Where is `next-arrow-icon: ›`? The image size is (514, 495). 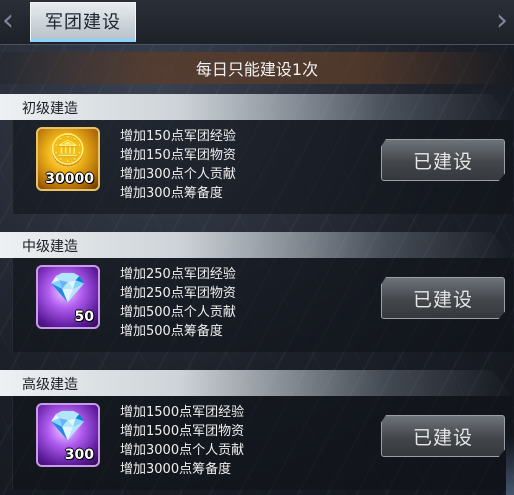 next-arrow-icon: › is located at coordinates (502, 21).